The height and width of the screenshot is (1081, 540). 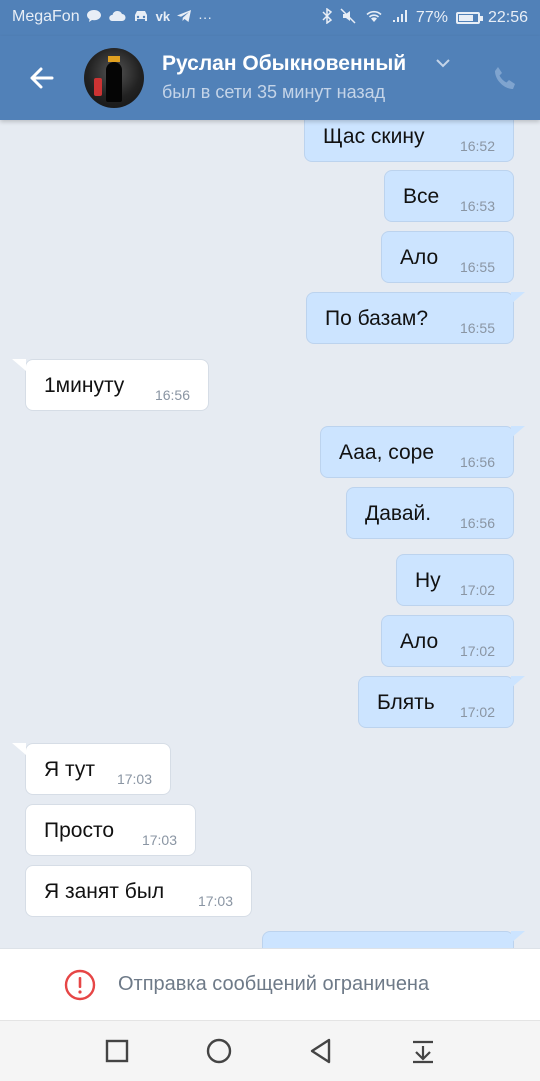 What do you see at coordinates (321, 1051) in the screenshot?
I see `back-triangle-icon` at bounding box center [321, 1051].